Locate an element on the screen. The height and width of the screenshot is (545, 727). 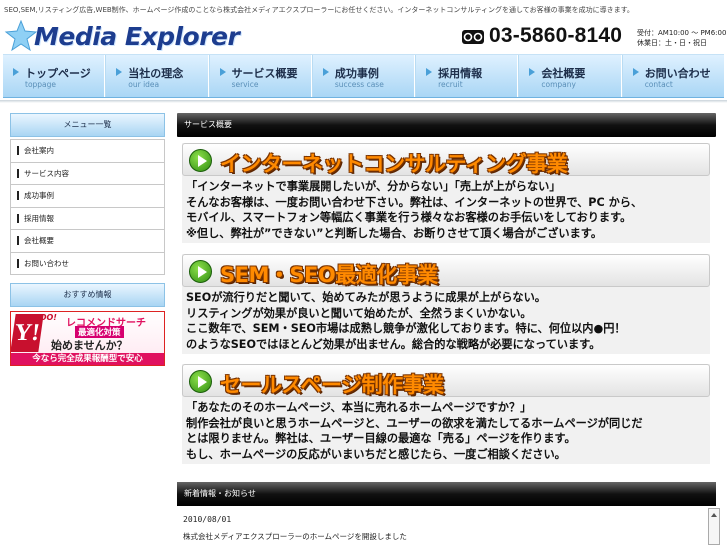
nav-label: お問い合わせ is located at coordinates (677, 73).